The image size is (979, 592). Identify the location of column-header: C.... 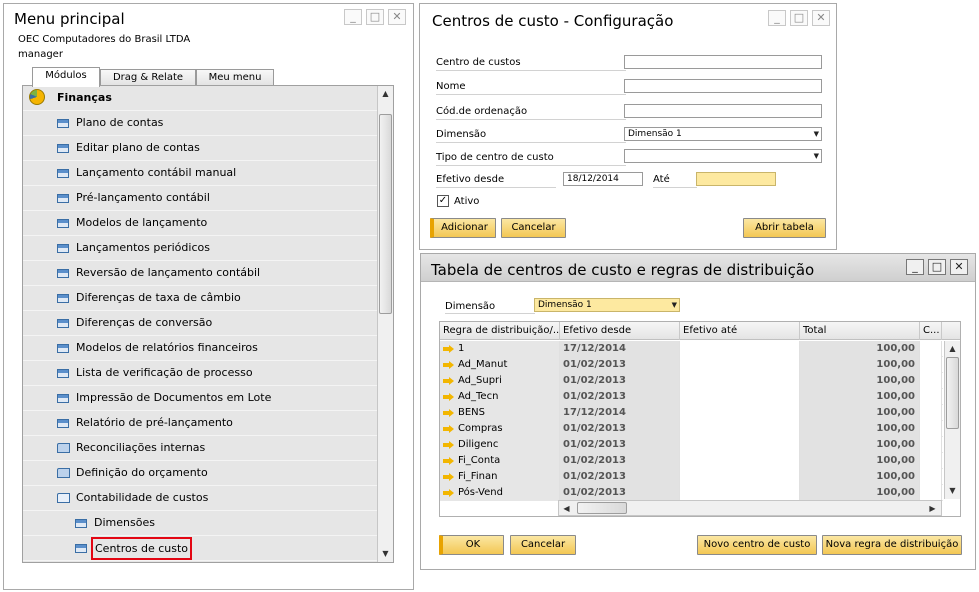
(931, 331).